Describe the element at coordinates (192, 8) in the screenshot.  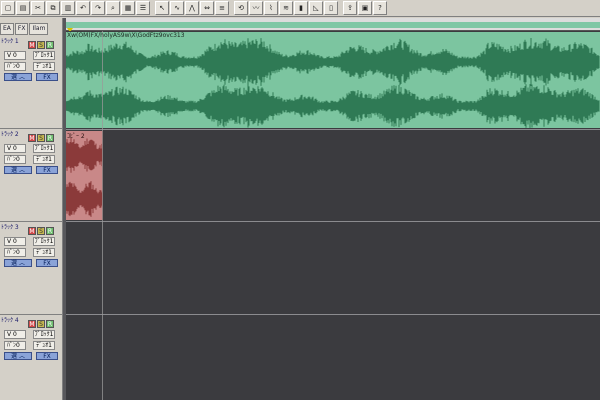
I see `envelope-icon: ⋀` at that location.